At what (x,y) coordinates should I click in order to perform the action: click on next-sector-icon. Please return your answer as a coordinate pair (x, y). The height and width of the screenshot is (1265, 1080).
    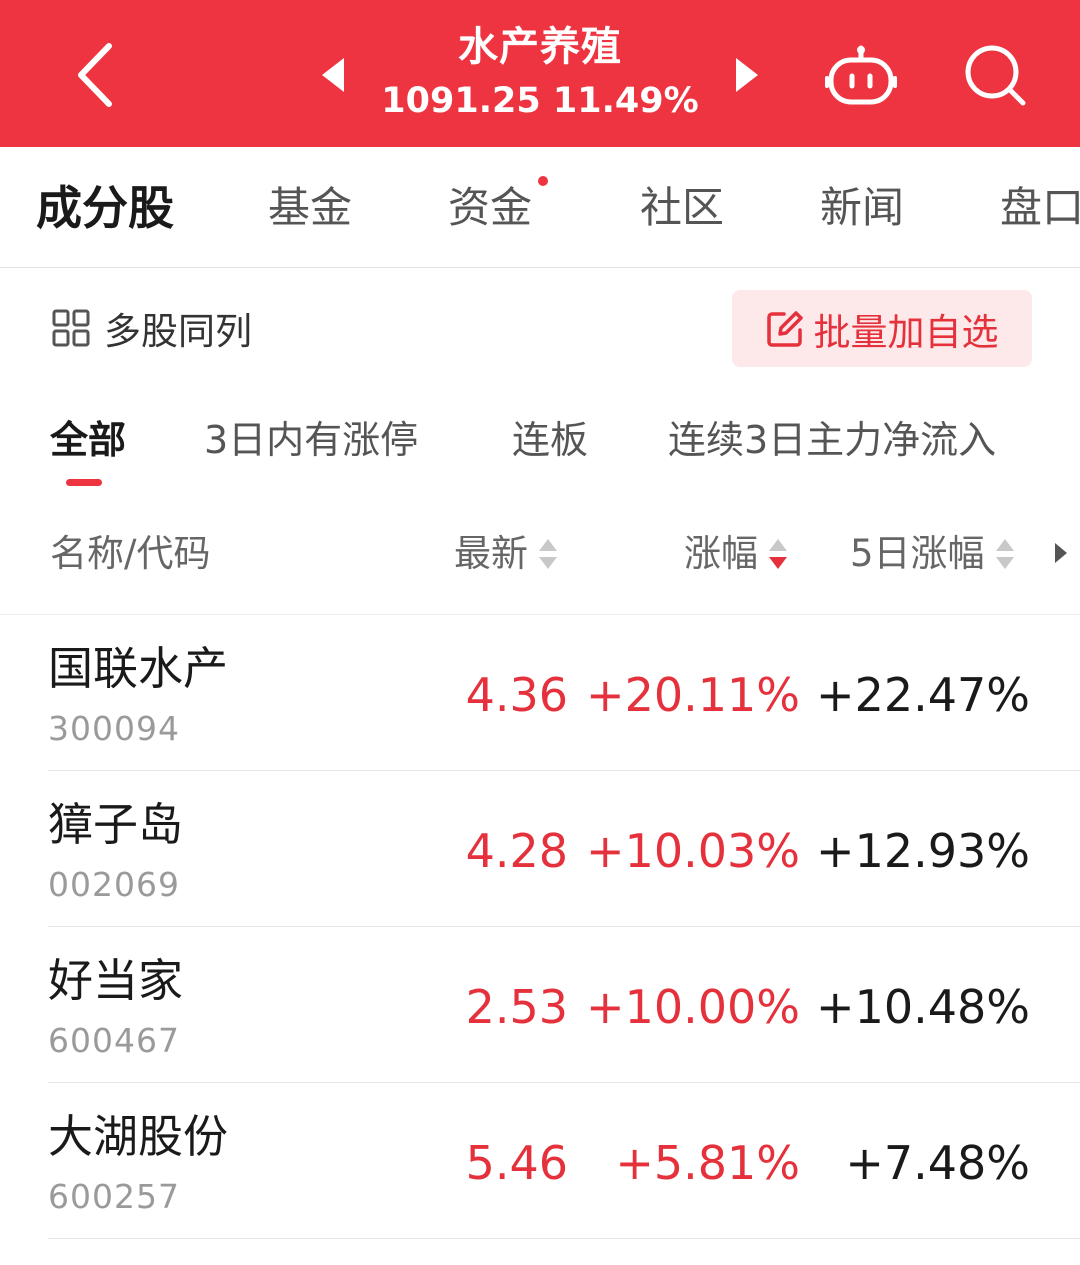
    Looking at the image, I should click on (747, 75).